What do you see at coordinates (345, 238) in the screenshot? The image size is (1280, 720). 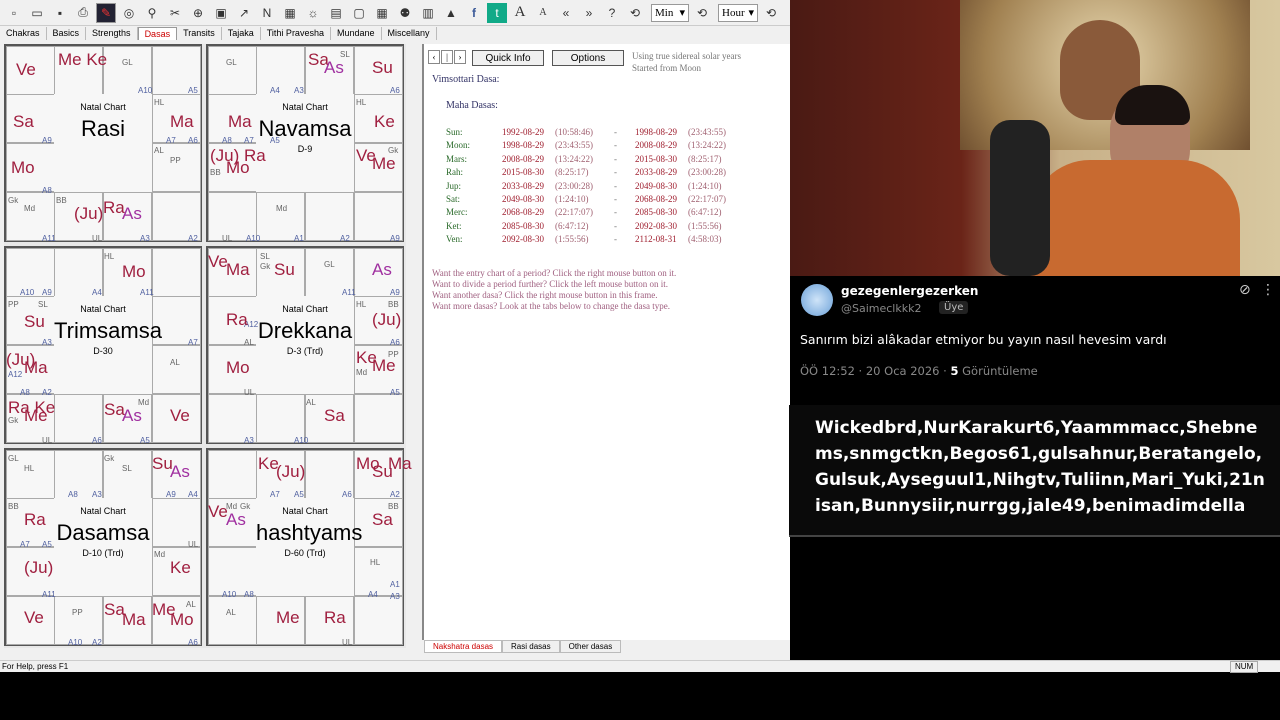 I see `chart-mark: A2` at bounding box center [345, 238].